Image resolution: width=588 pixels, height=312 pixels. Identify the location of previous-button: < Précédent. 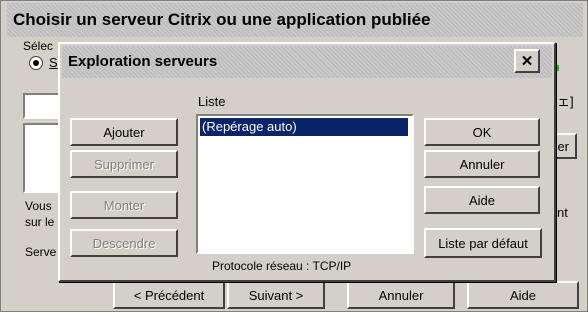
(169, 295).